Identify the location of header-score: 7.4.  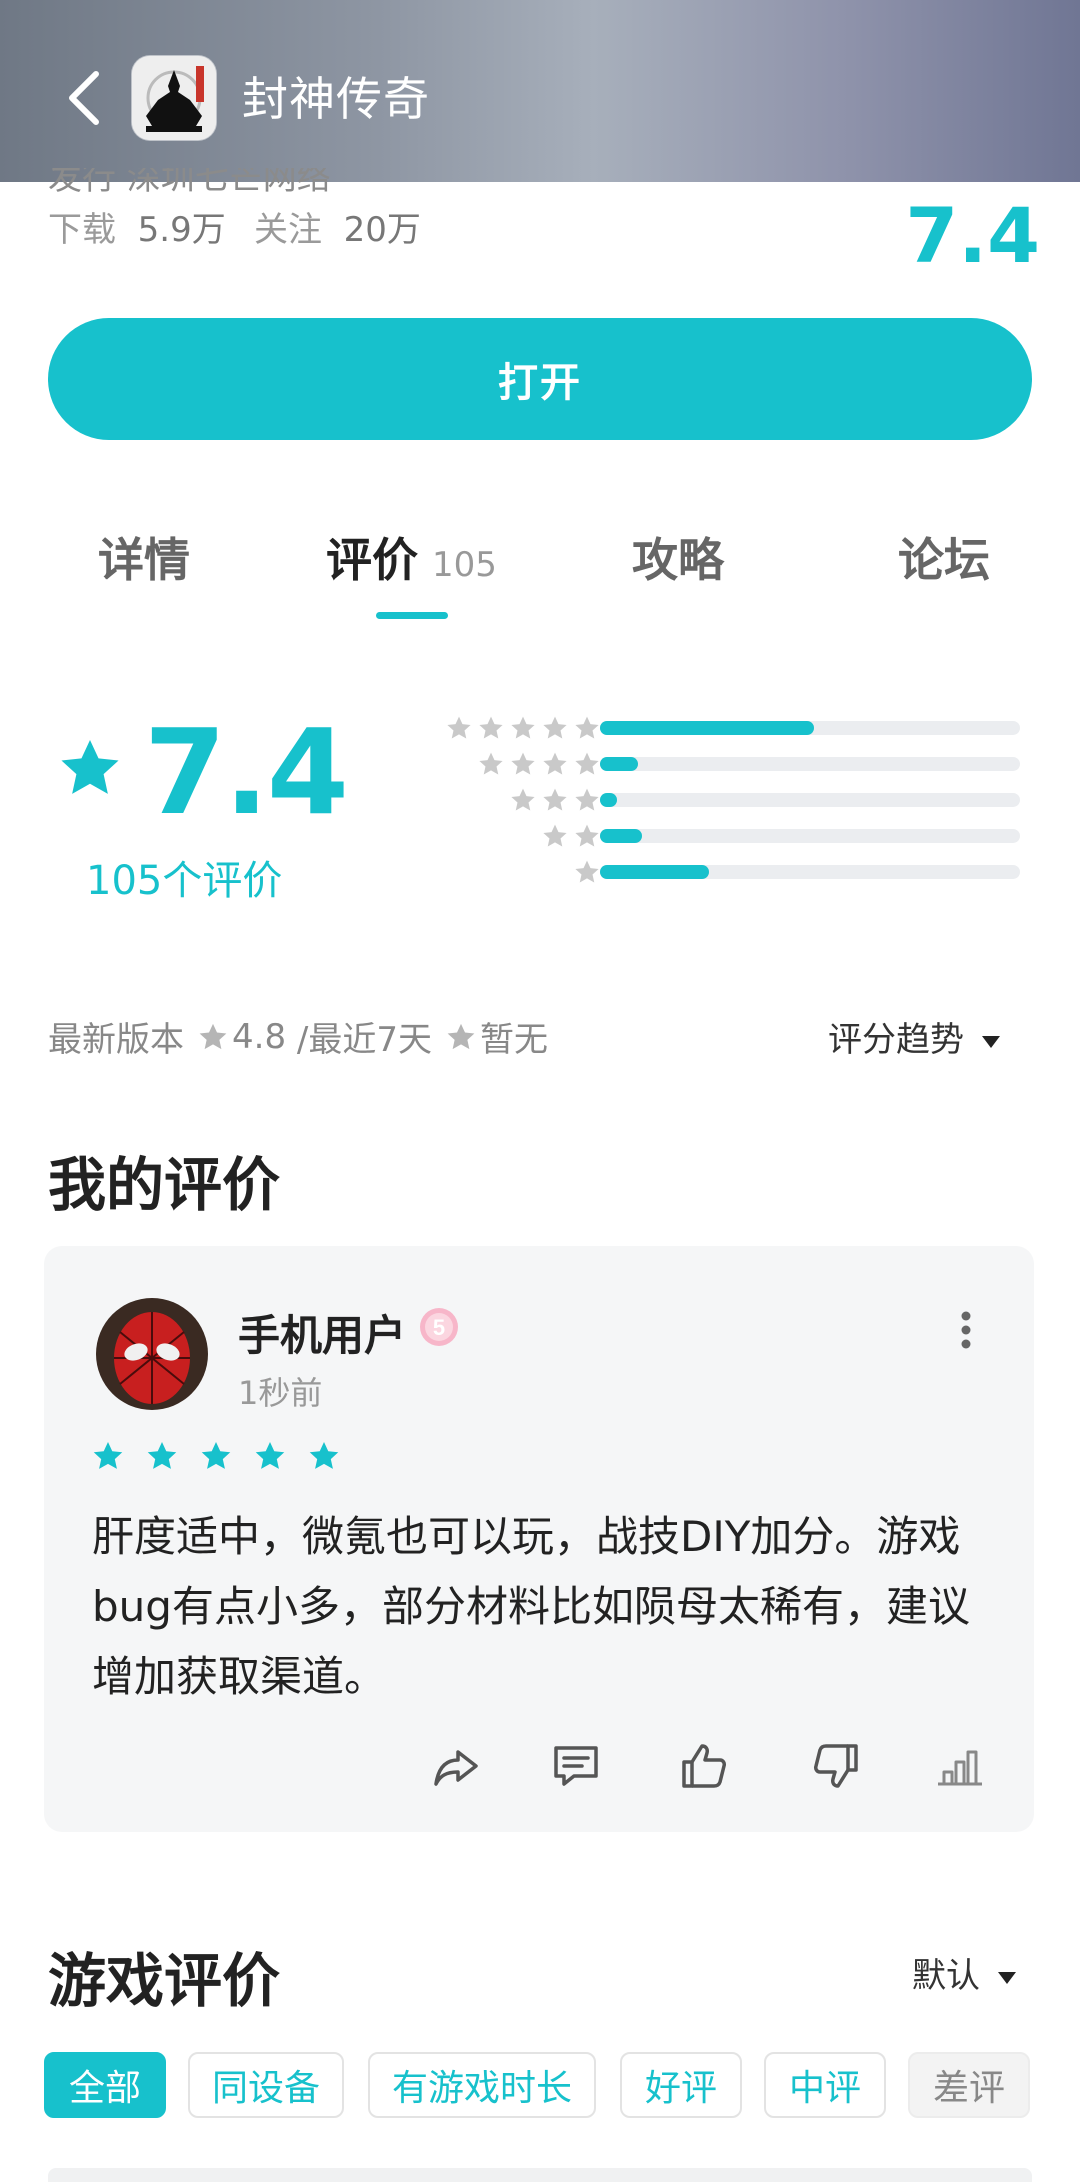
(972, 235).